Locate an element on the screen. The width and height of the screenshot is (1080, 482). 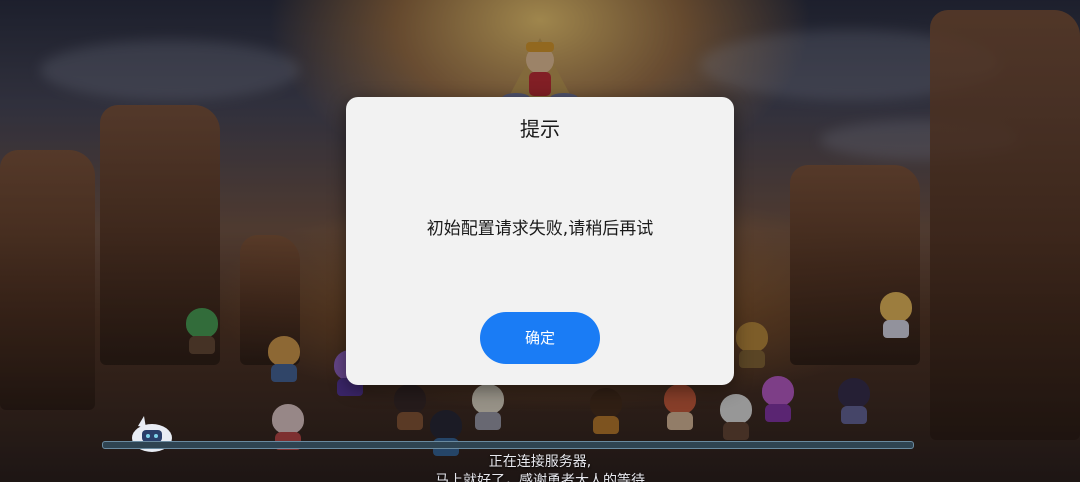
dialog-message: 初始配置请求失败,请稍后再试 is located at coordinates (540, 229).